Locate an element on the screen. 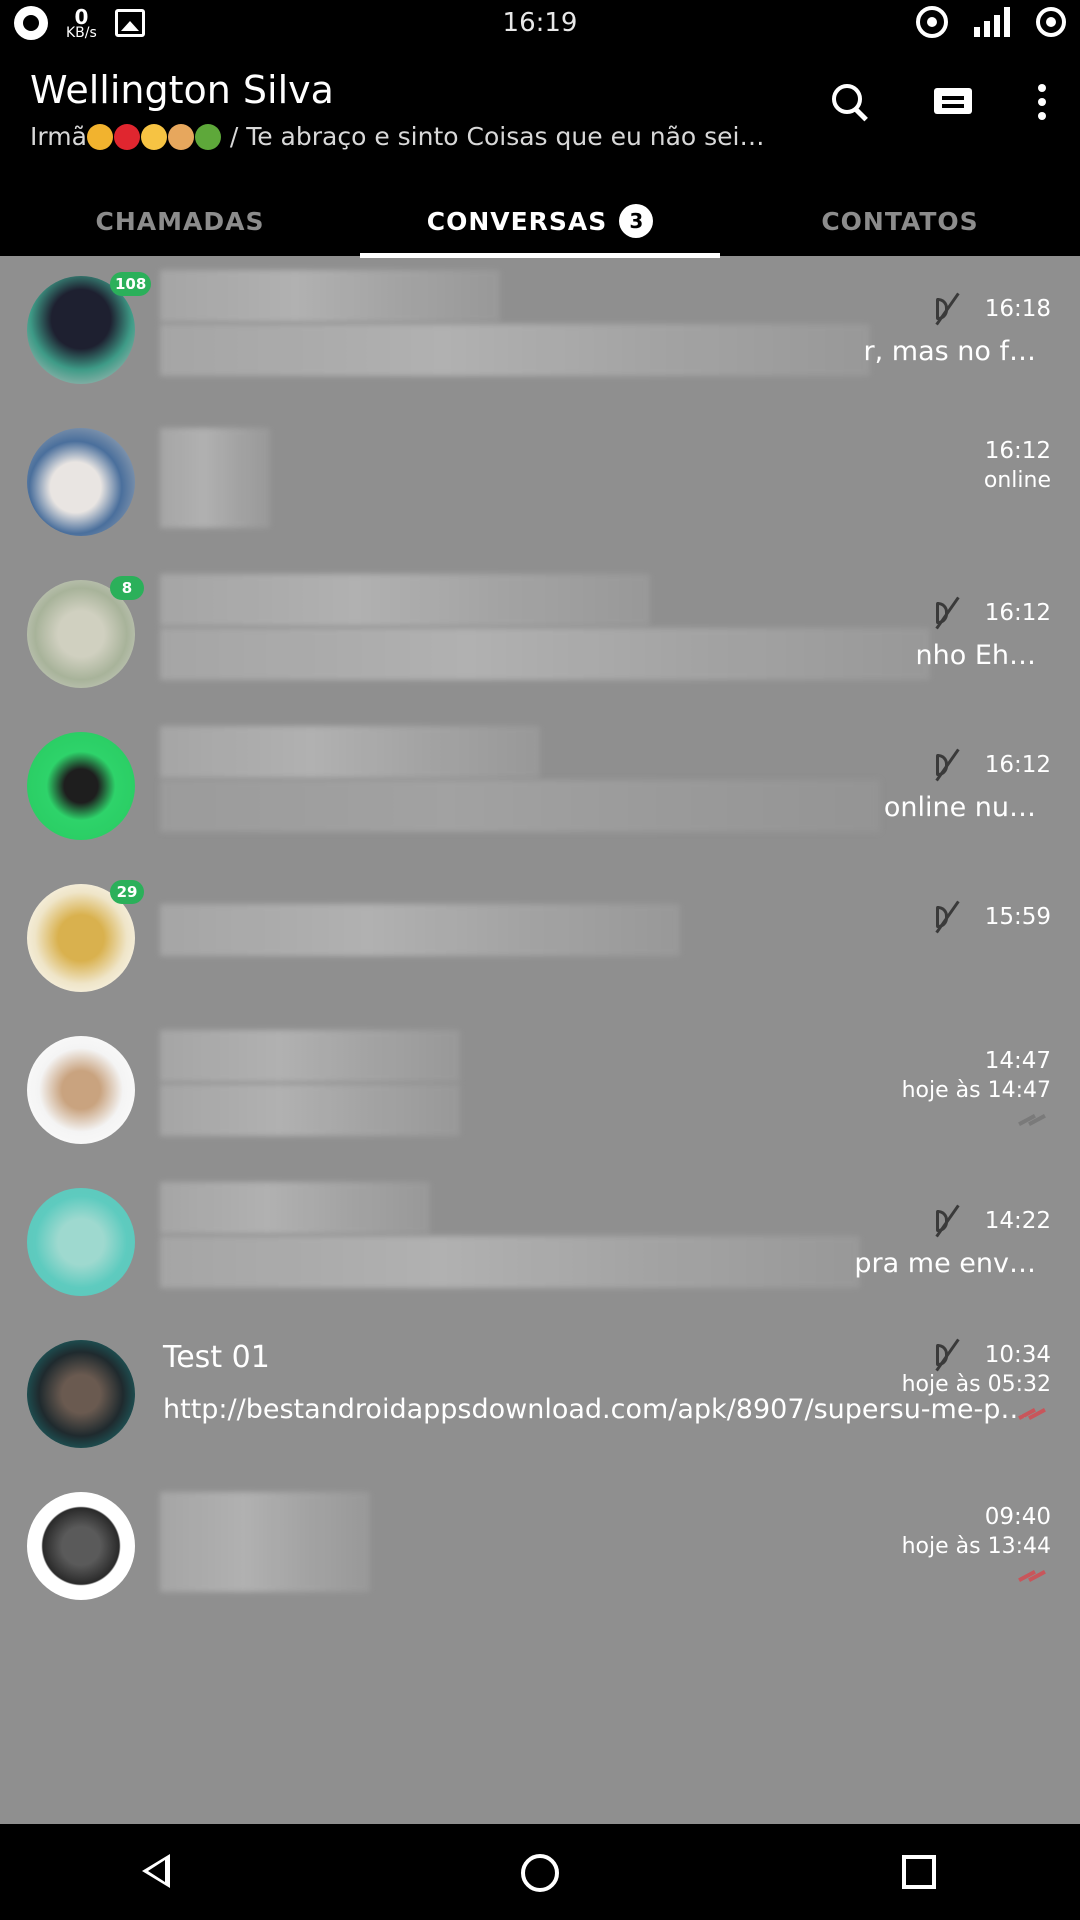 This screenshot has height=1920, width=1080. tab-label: CONVERSAS is located at coordinates (517, 221).